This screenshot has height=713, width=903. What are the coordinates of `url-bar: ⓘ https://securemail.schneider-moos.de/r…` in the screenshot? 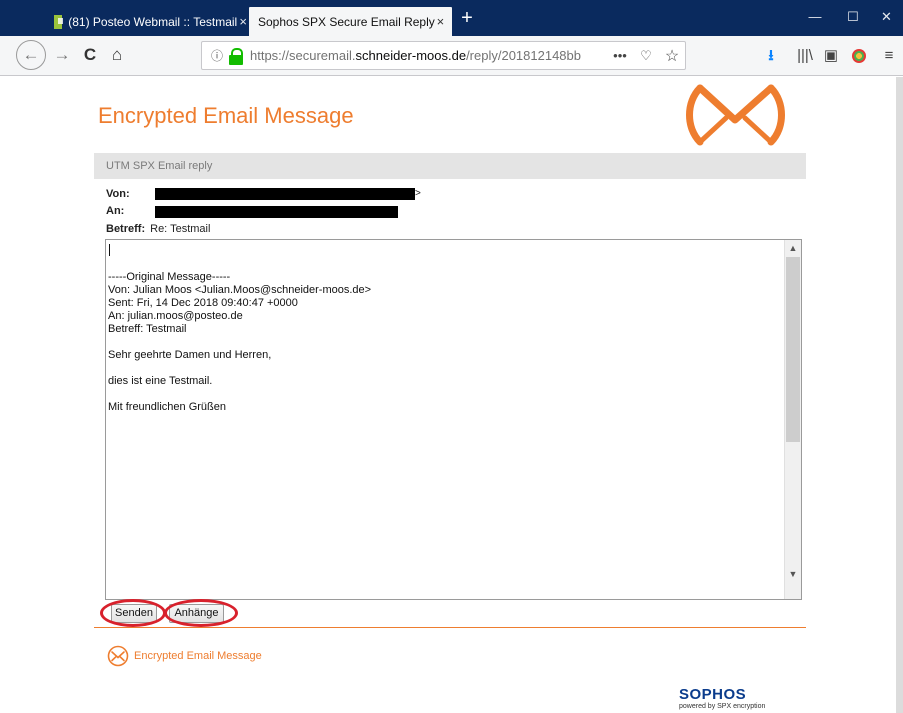 It's located at (443, 55).